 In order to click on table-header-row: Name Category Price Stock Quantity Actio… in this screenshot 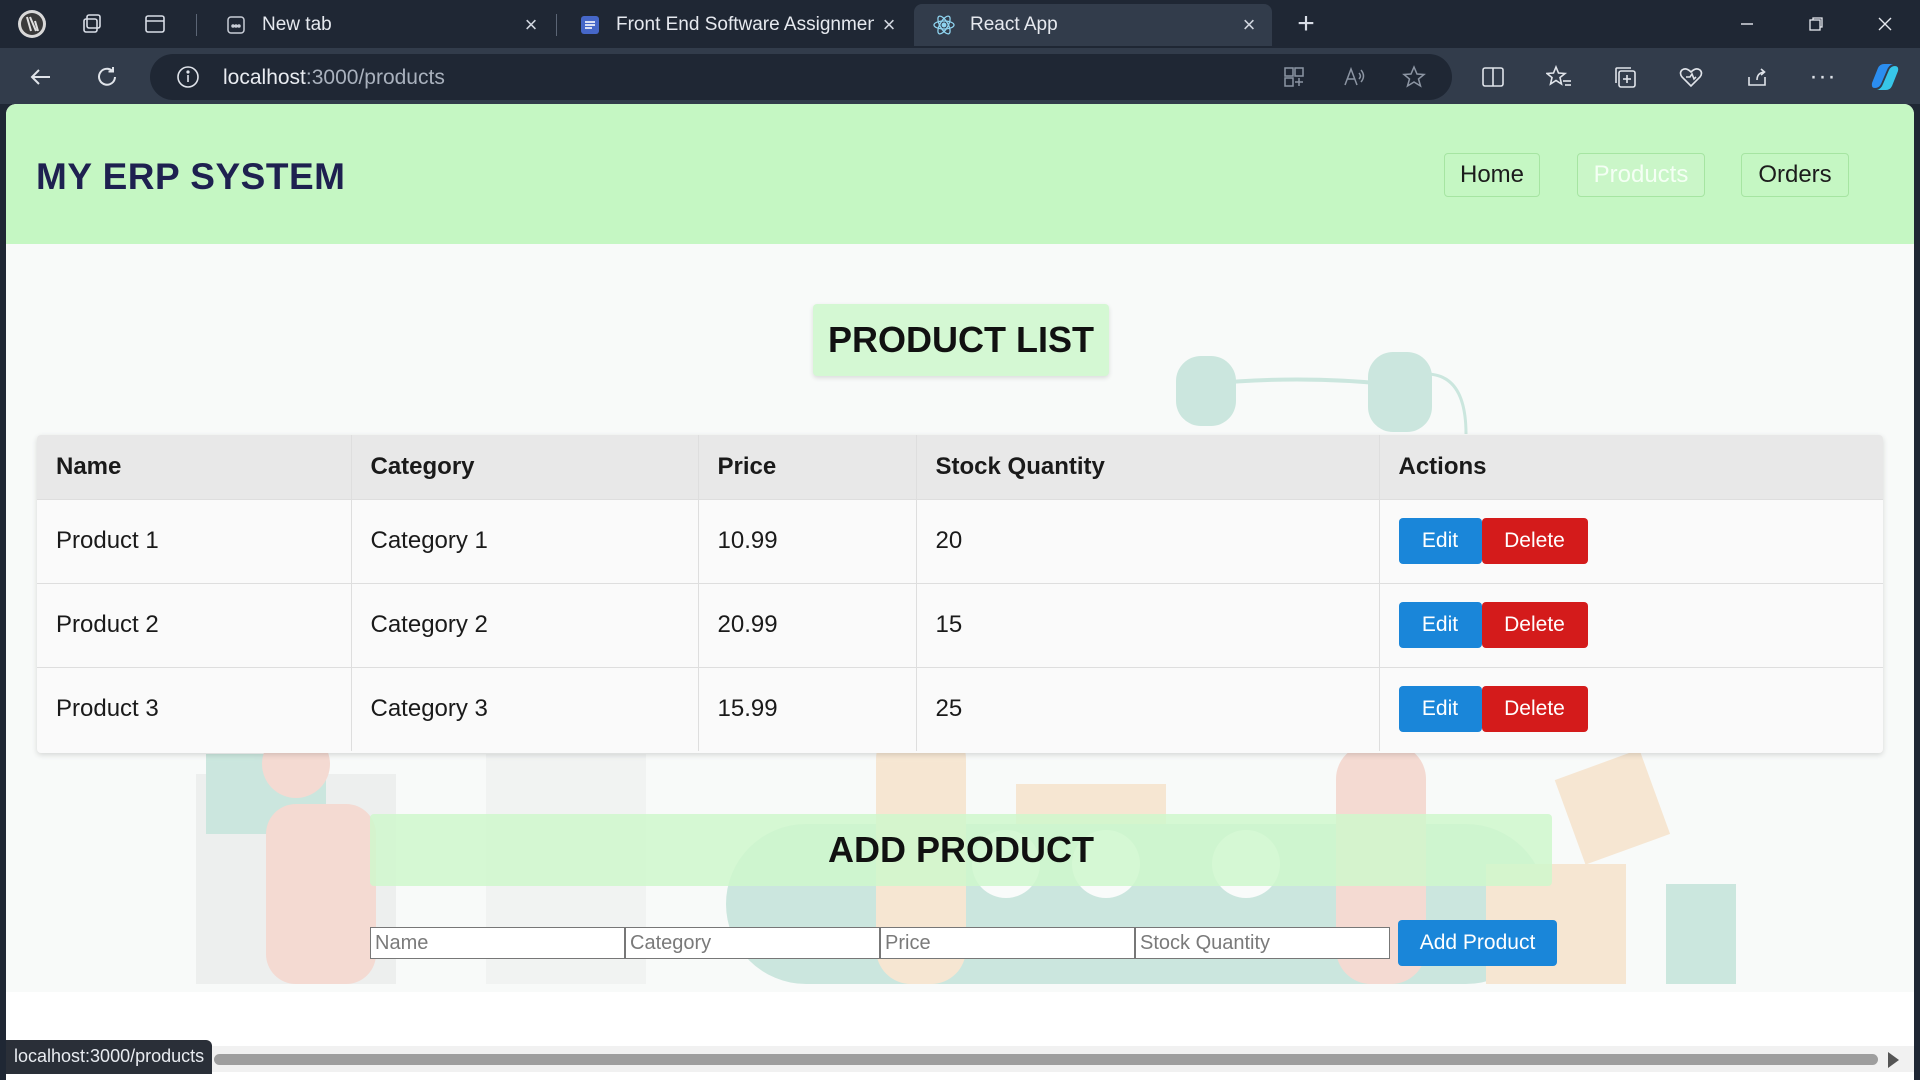, I will do `click(960, 467)`.